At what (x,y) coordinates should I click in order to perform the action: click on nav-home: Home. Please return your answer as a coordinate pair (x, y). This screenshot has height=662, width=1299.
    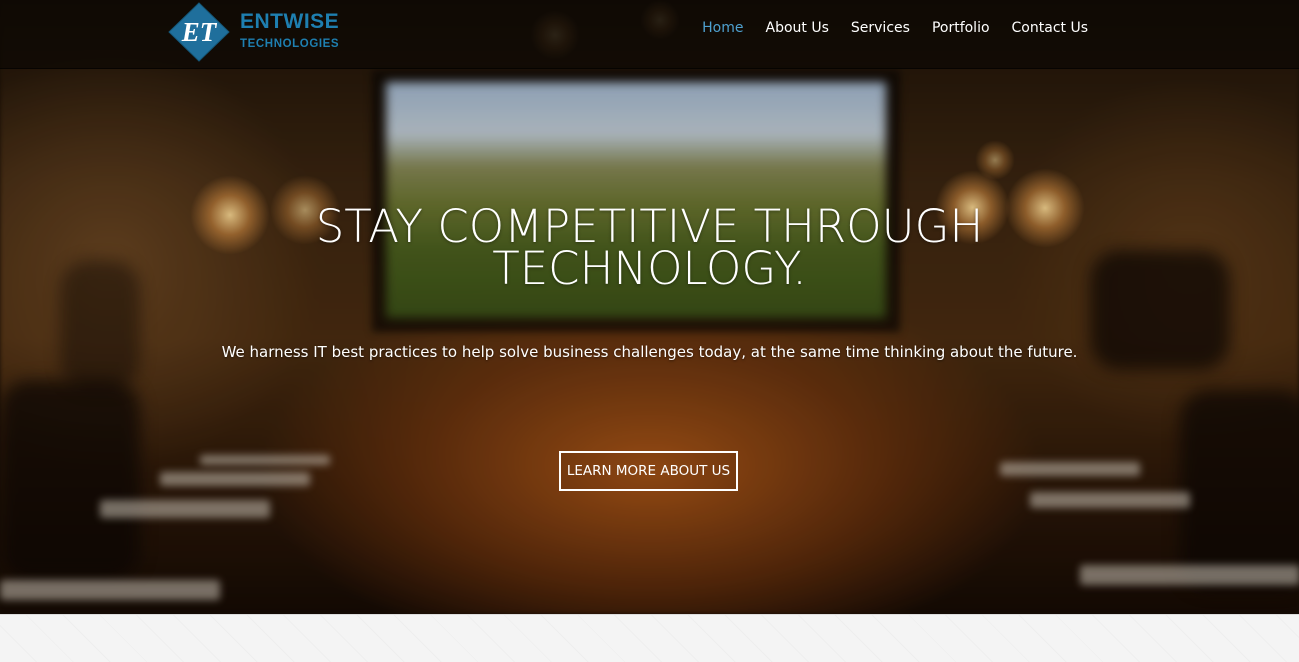
    Looking at the image, I should click on (722, 28).